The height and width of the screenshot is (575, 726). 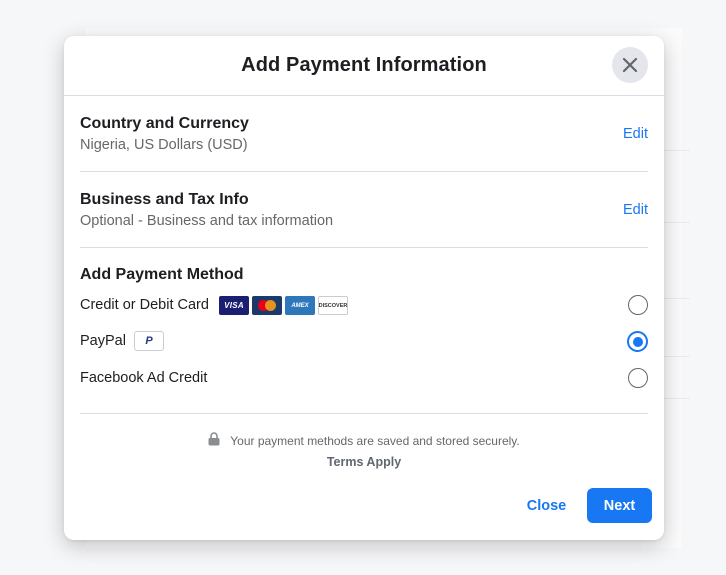 What do you see at coordinates (635, 210) in the screenshot?
I see `edit-business-link: Edit` at bounding box center [635, 210].